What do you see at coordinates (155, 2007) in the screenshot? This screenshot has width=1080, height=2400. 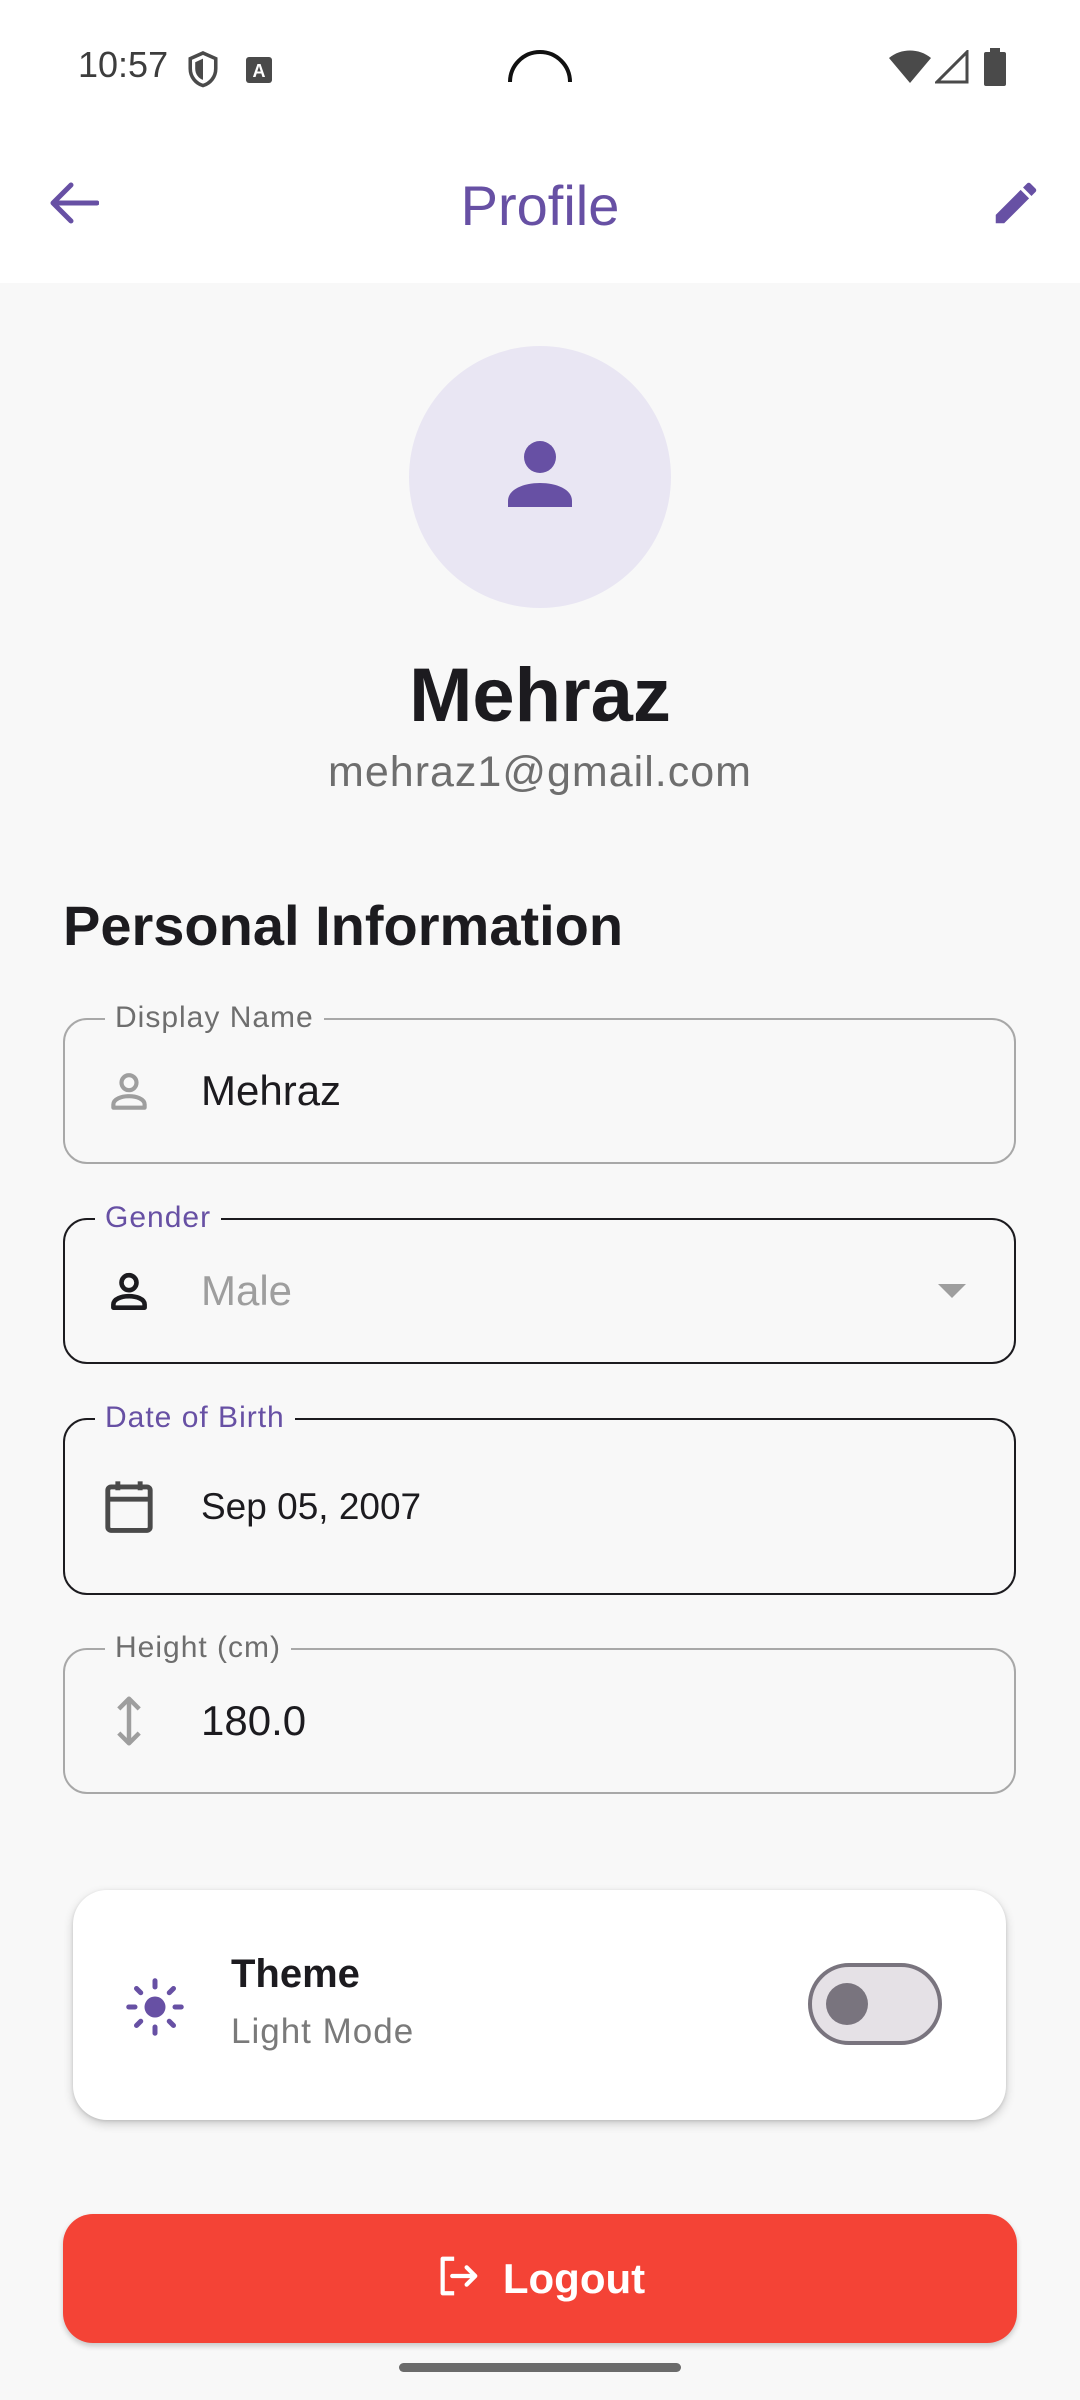 I see `sun-icon` at bounding box center [155, 2007].